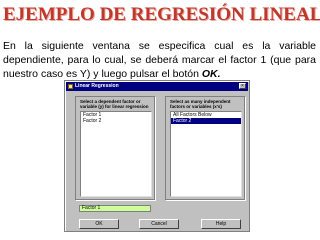  What do you see at coordinates (97, 86) in the screenshot?
I see `dialog-title: Linear Regression` at bounding box center [97, 86].